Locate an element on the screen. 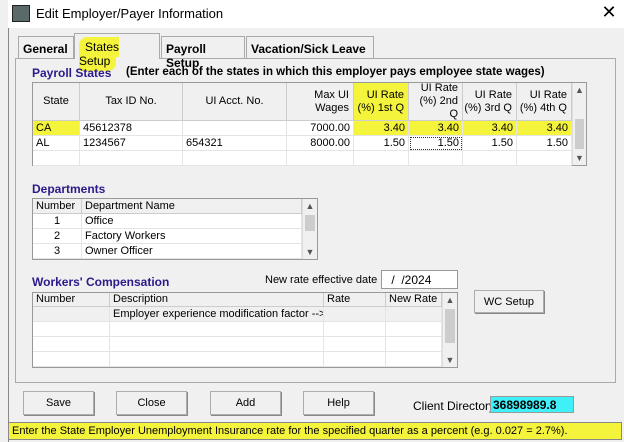 The height and width of the screenshot is (442, 624). column-header: UI Rate (%) 3rd Q is located at coordinates (490, 102).